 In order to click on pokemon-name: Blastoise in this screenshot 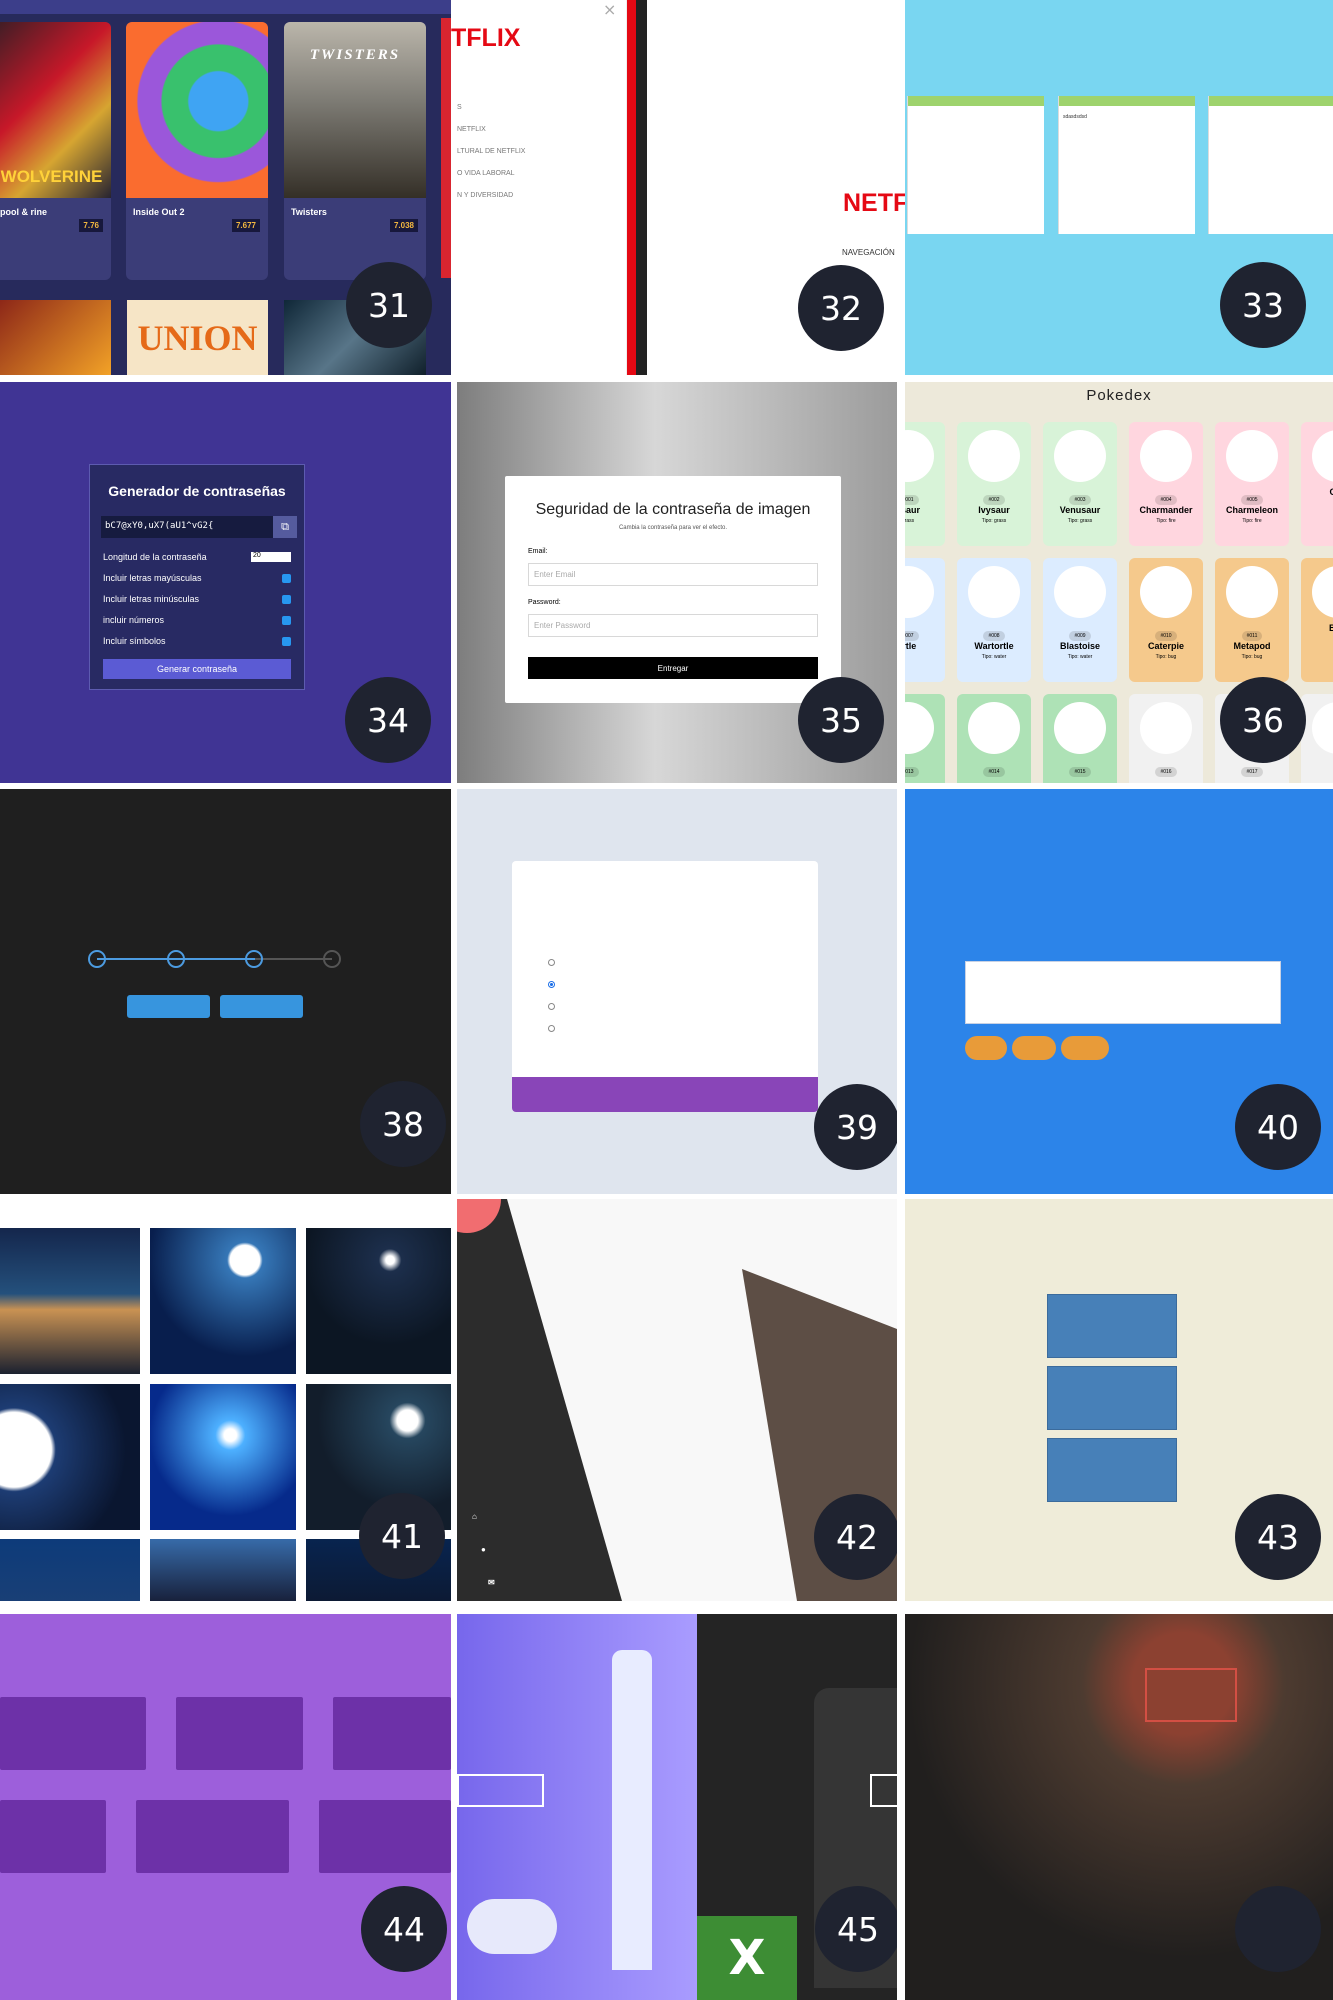, I will do `click(1080, 646)`.